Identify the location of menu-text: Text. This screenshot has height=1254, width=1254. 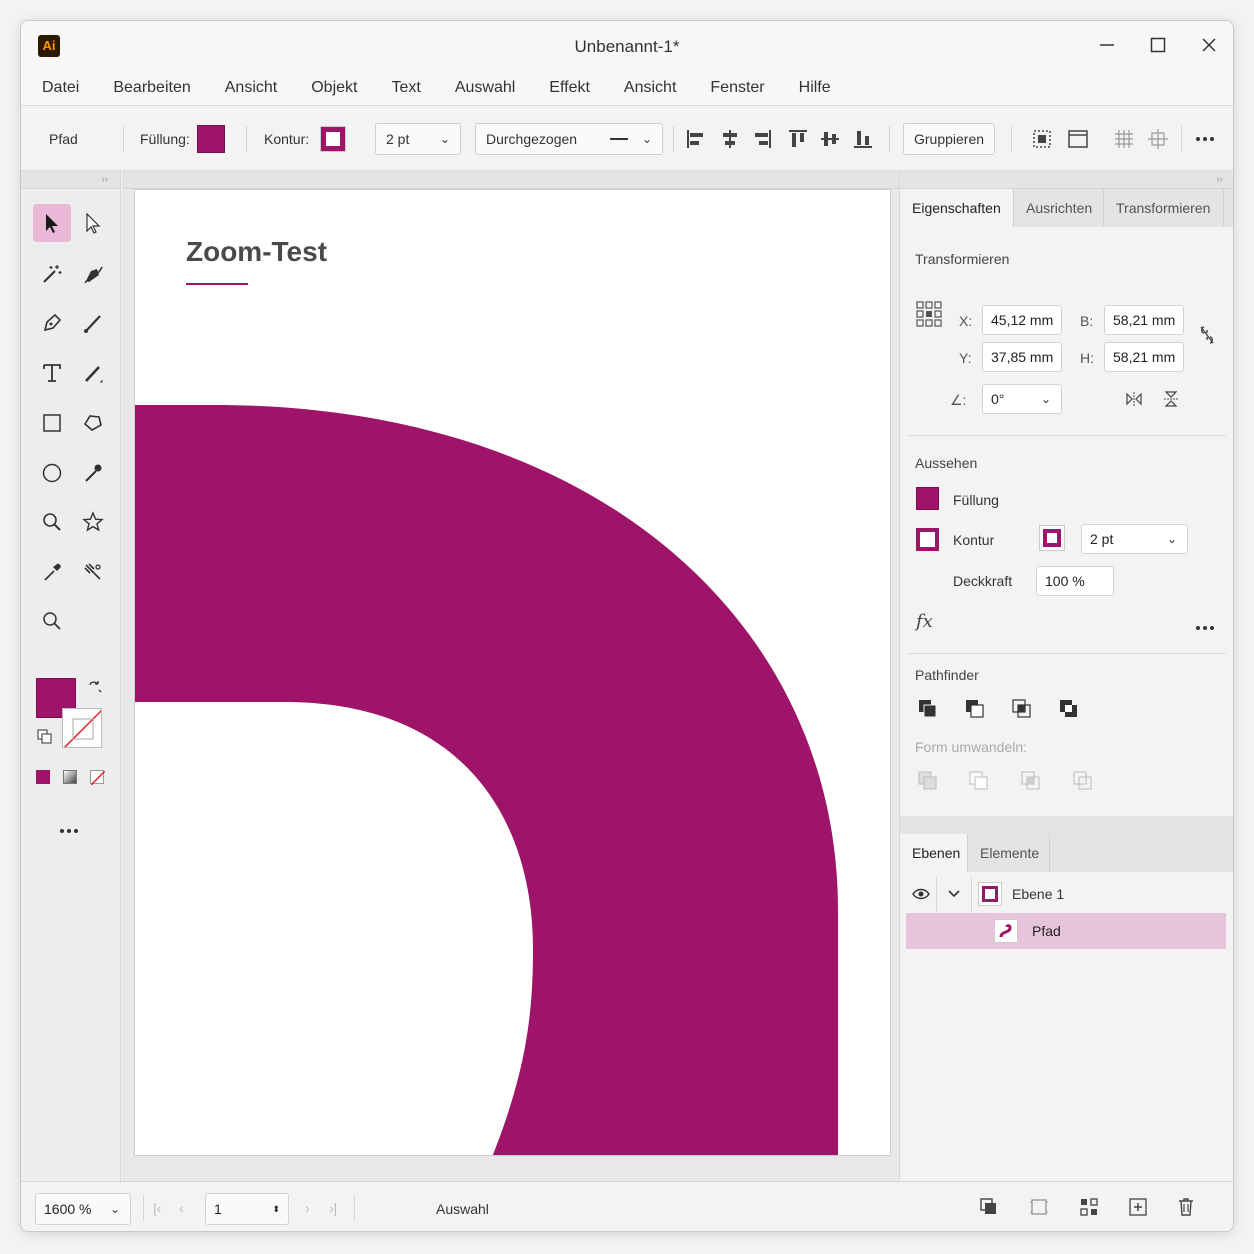
(405, 88).